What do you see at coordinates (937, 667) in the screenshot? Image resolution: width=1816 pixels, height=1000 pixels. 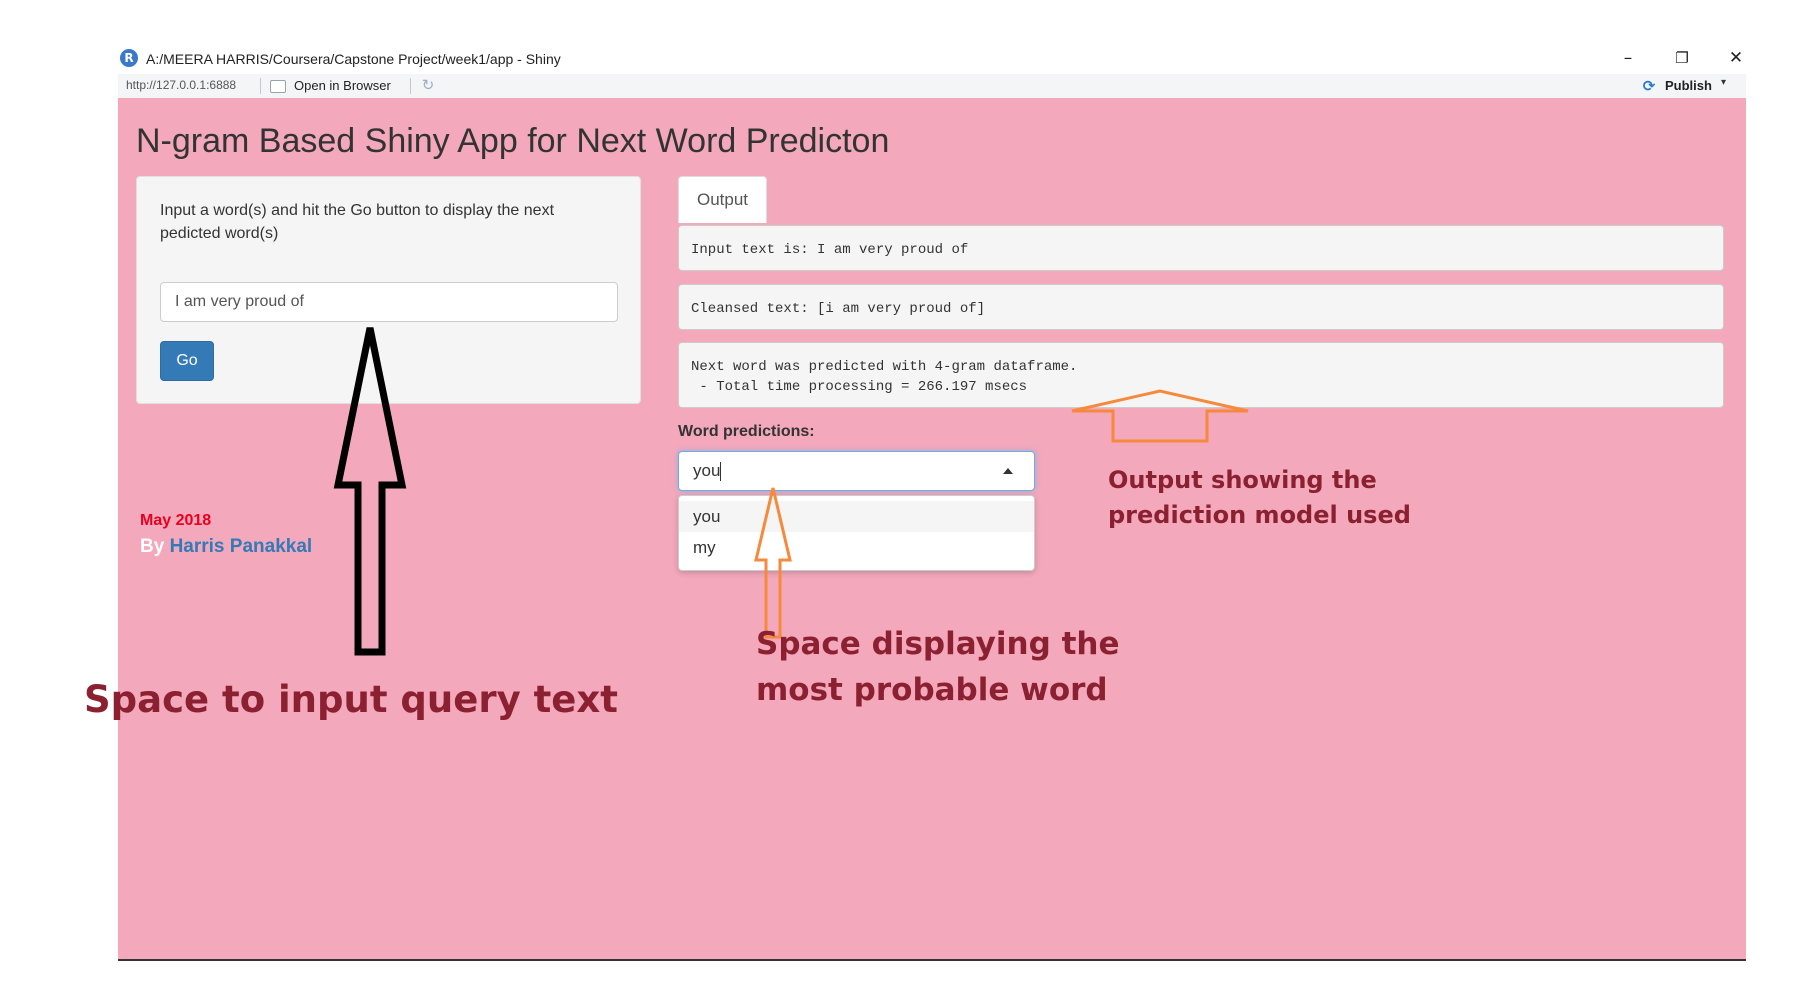 I see `annotation-probable-caption: Space displaying the most probable word` at bounding box center [937, 667].